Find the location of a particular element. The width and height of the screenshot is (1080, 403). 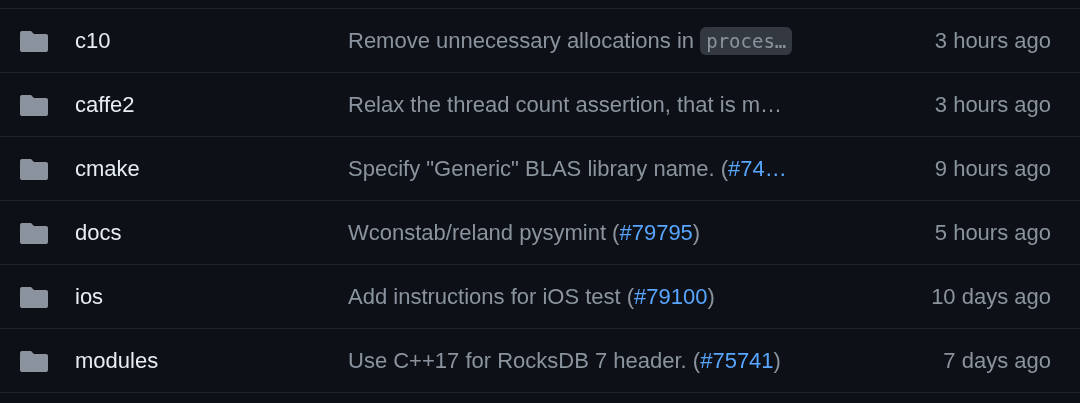

folder-link: caffe2 is located at coordinates (105, 104).